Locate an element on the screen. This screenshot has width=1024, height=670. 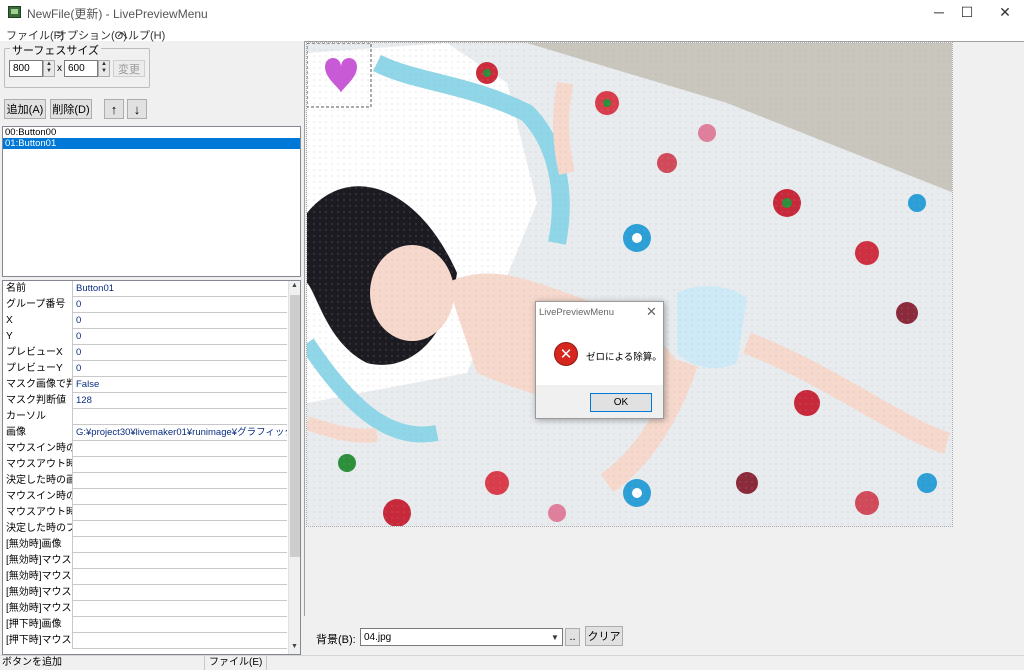
property-row: X0 is located at coordinates (145, 321).